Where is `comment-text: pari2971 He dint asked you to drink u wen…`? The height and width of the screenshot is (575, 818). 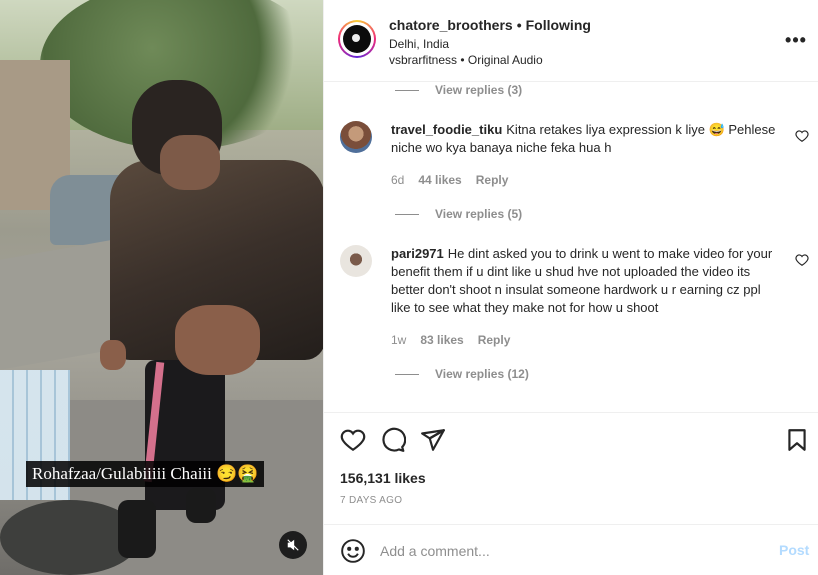 comment-text: pari2971 He dint asked you to drink u wen… is located at coordinates (586, 281).